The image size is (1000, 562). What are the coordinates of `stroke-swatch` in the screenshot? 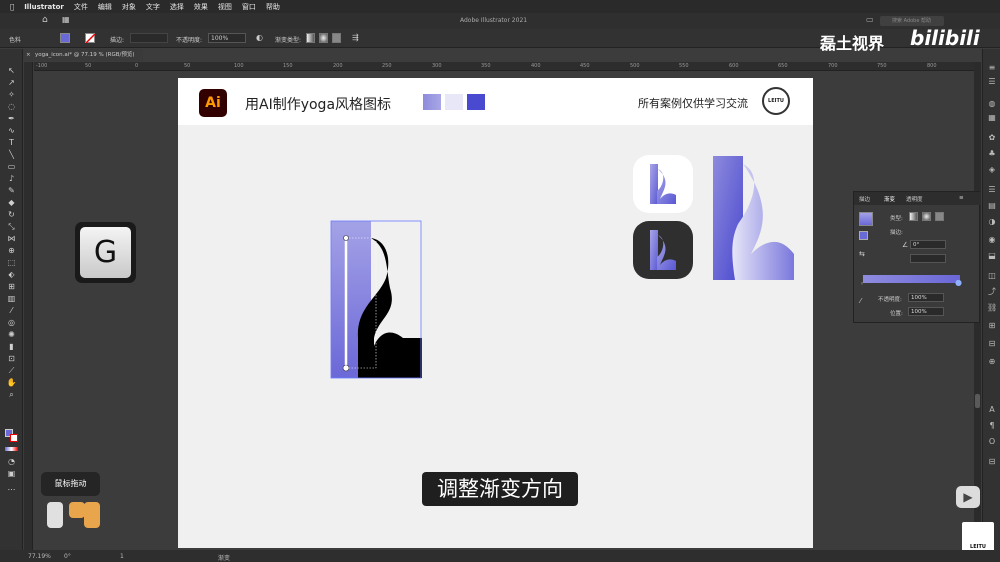 It's located at (90, 38).